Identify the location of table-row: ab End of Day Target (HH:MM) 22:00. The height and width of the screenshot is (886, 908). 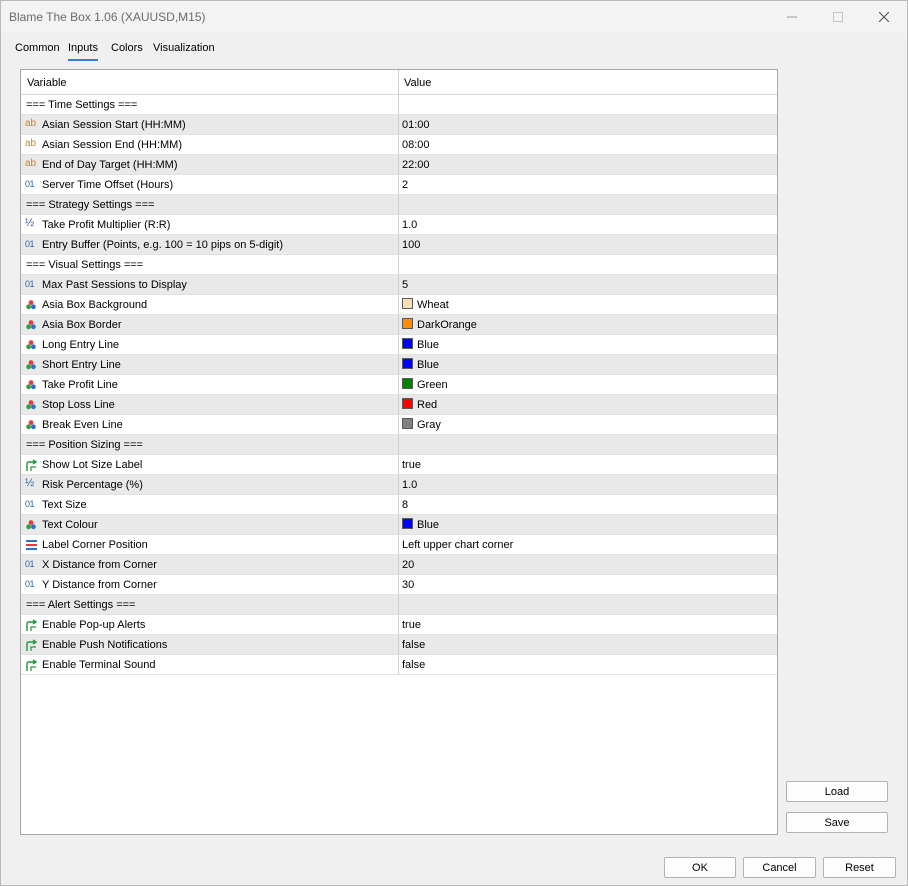
(399, 165).